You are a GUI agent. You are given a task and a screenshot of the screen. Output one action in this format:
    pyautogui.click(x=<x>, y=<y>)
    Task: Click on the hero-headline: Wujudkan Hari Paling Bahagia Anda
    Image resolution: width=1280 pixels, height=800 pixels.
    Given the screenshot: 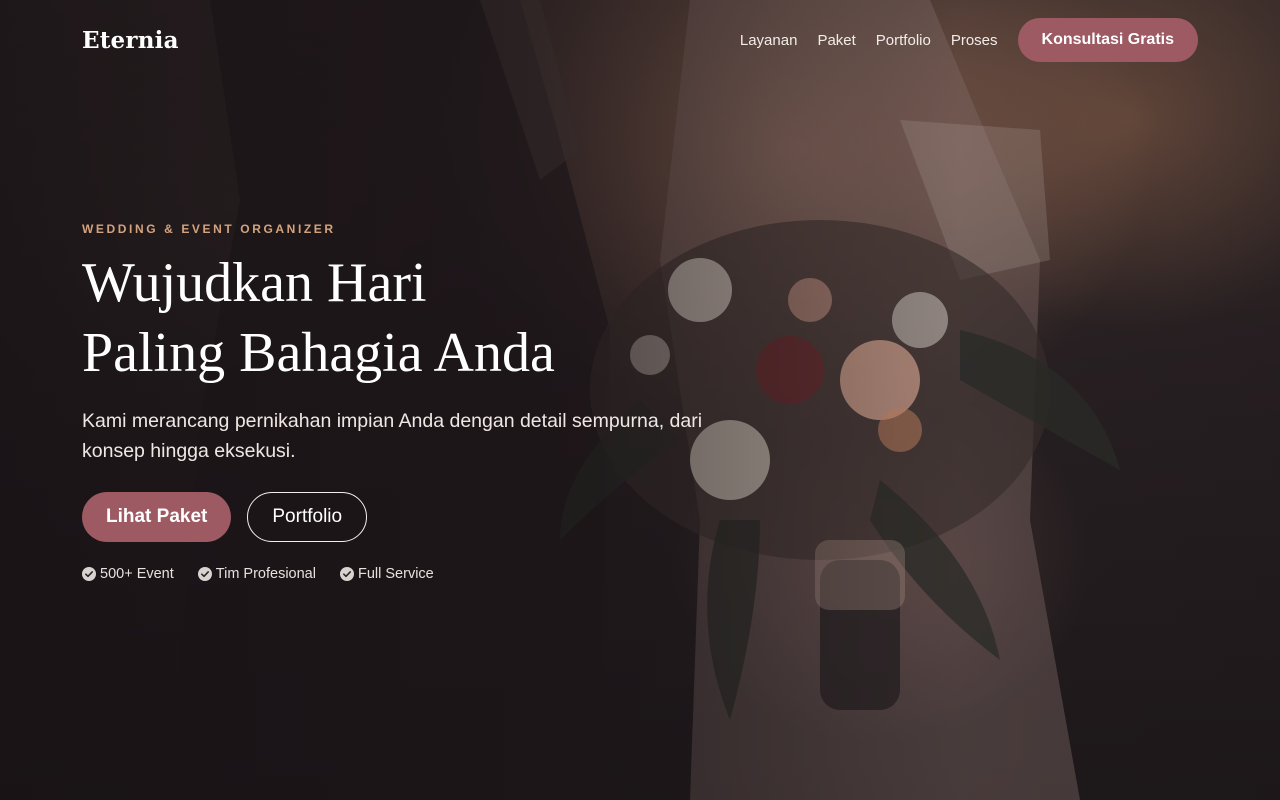 What is the action you would take?
    pyautogui.click(x=422, y=318)
    